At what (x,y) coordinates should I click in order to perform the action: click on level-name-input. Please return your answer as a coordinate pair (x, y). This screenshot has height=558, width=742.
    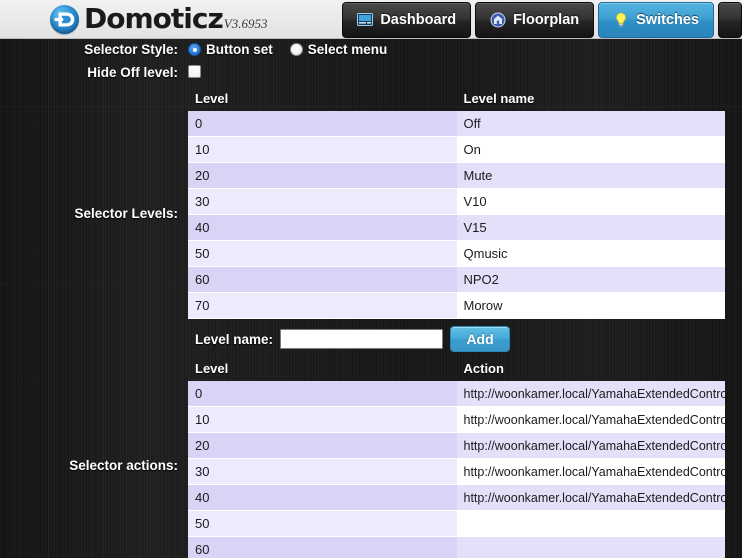
    Looking at the image, I should click on (362, 339).